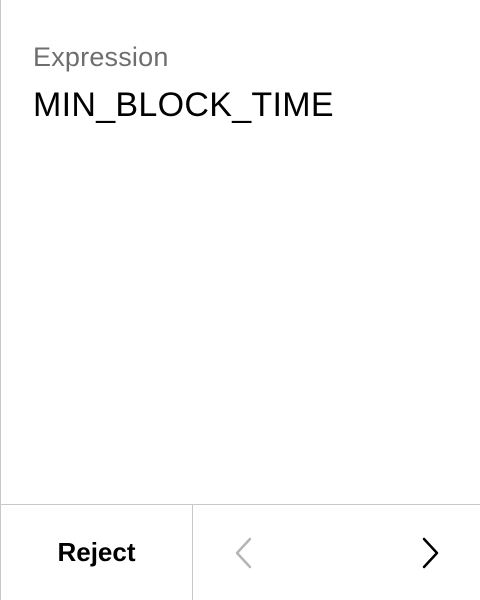 The width and height of the screenshot is (480, 600). I want to click on field-label: Expression, so click(101, 57).